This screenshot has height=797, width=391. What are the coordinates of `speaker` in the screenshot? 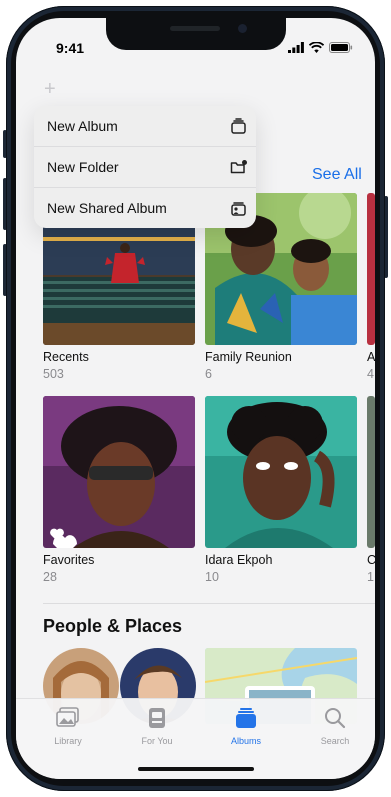 It's located at (195, 28).